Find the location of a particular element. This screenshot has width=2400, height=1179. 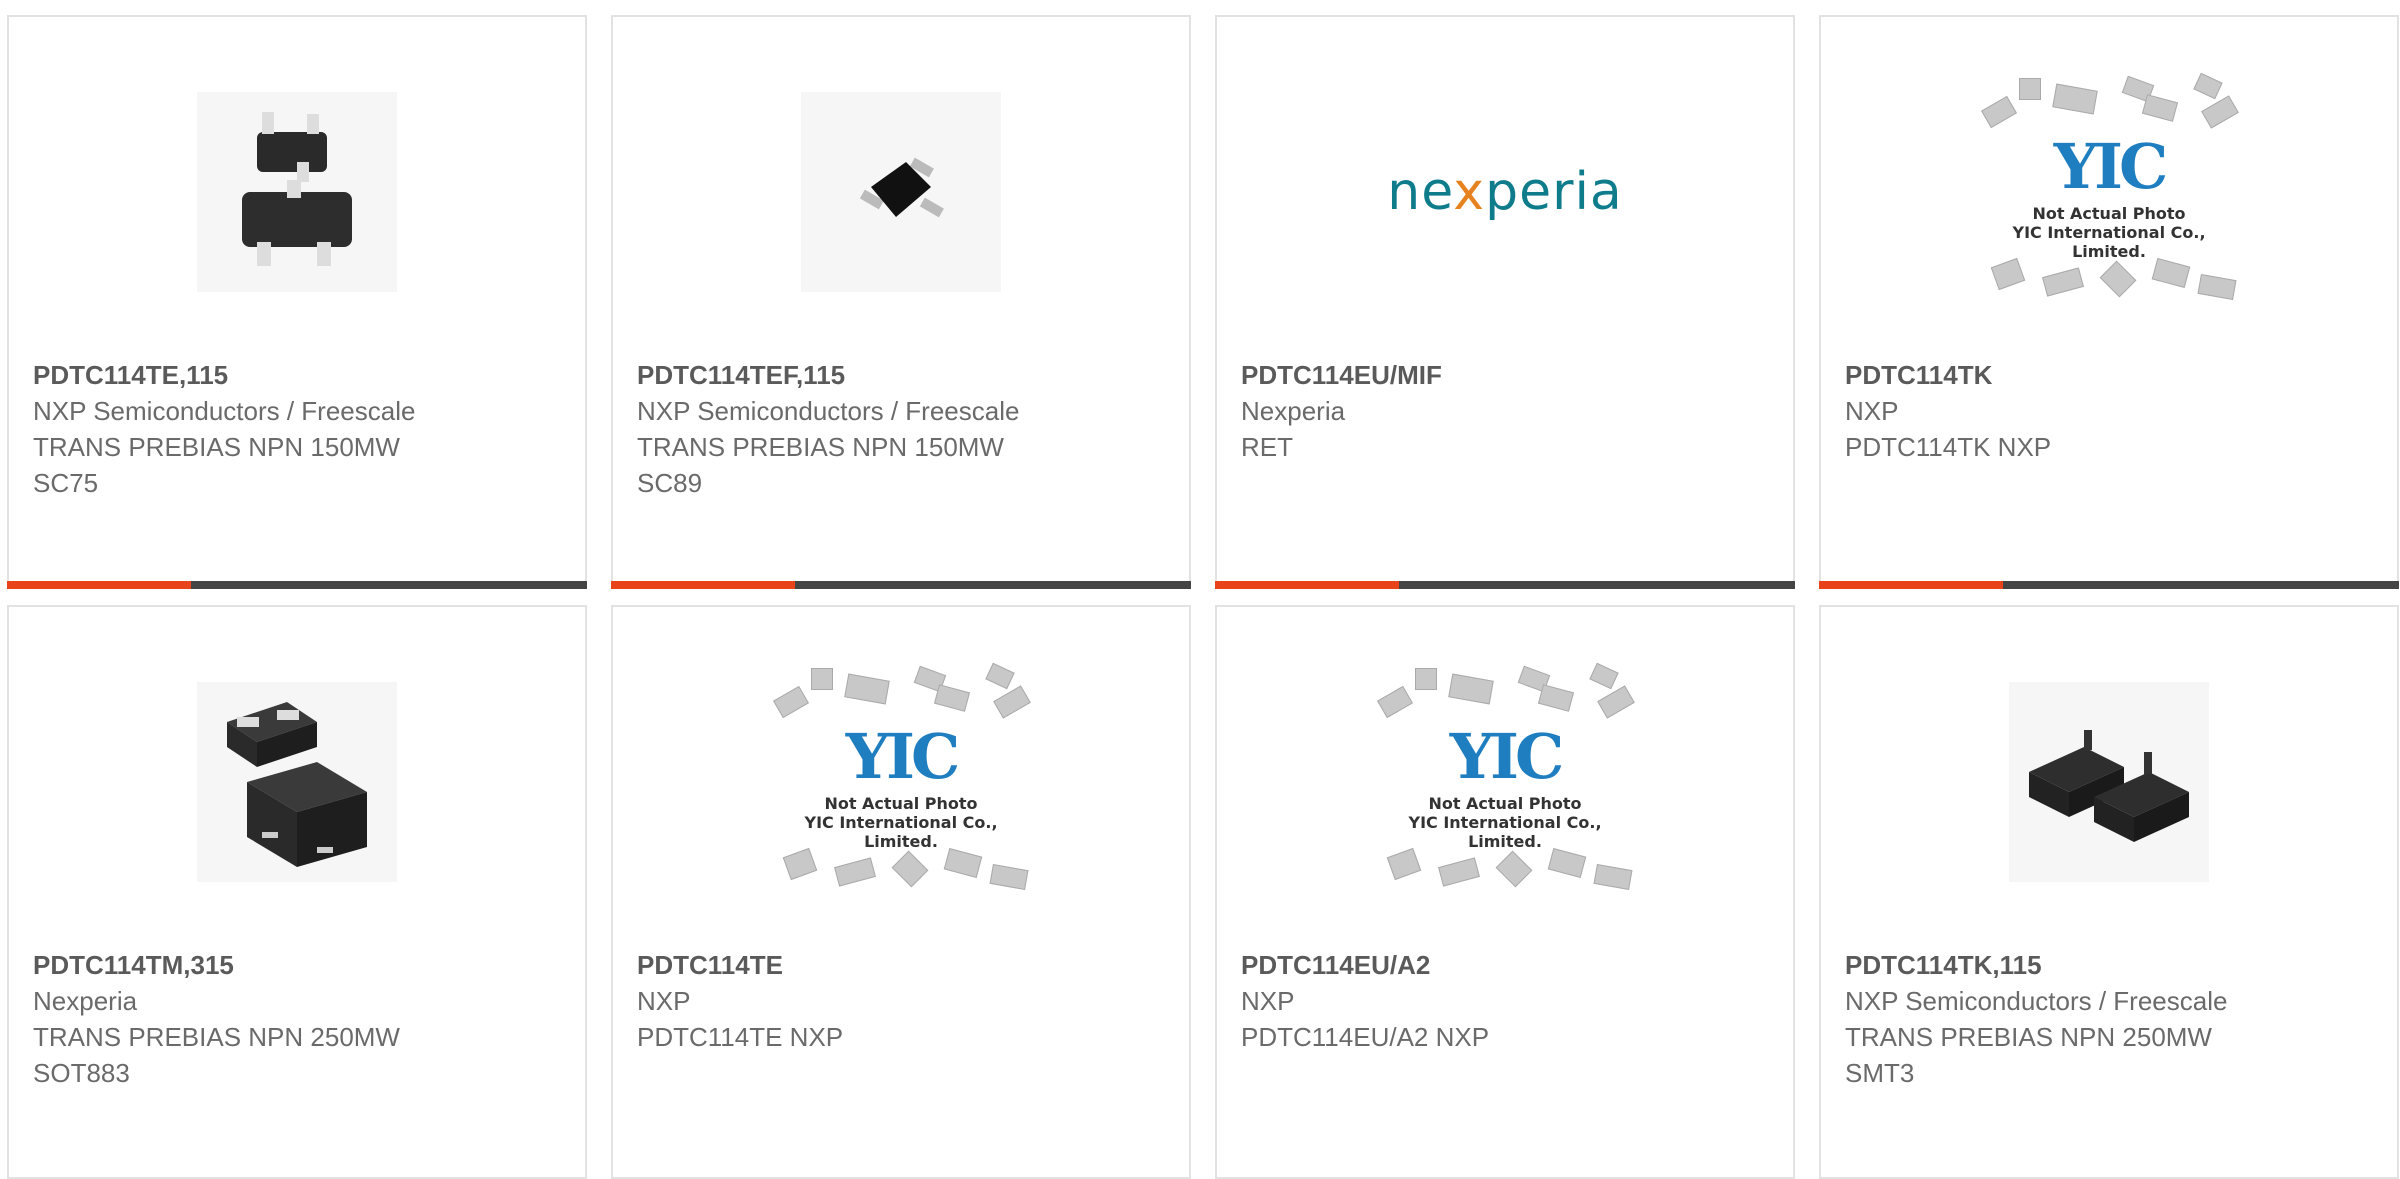

product-info: PDTC114TK NXP PDTC114TK NXP is located at coordinates (2111, 411).